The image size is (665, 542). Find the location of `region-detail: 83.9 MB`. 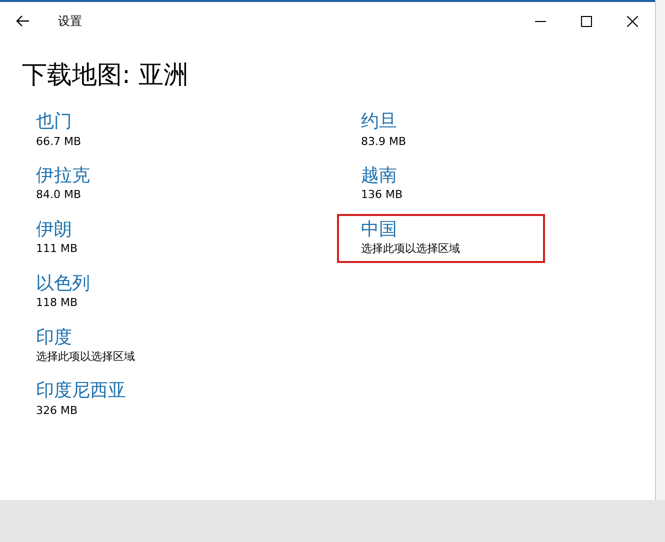

region-detail: 83.9 MB is located at coordinates (384, 141).